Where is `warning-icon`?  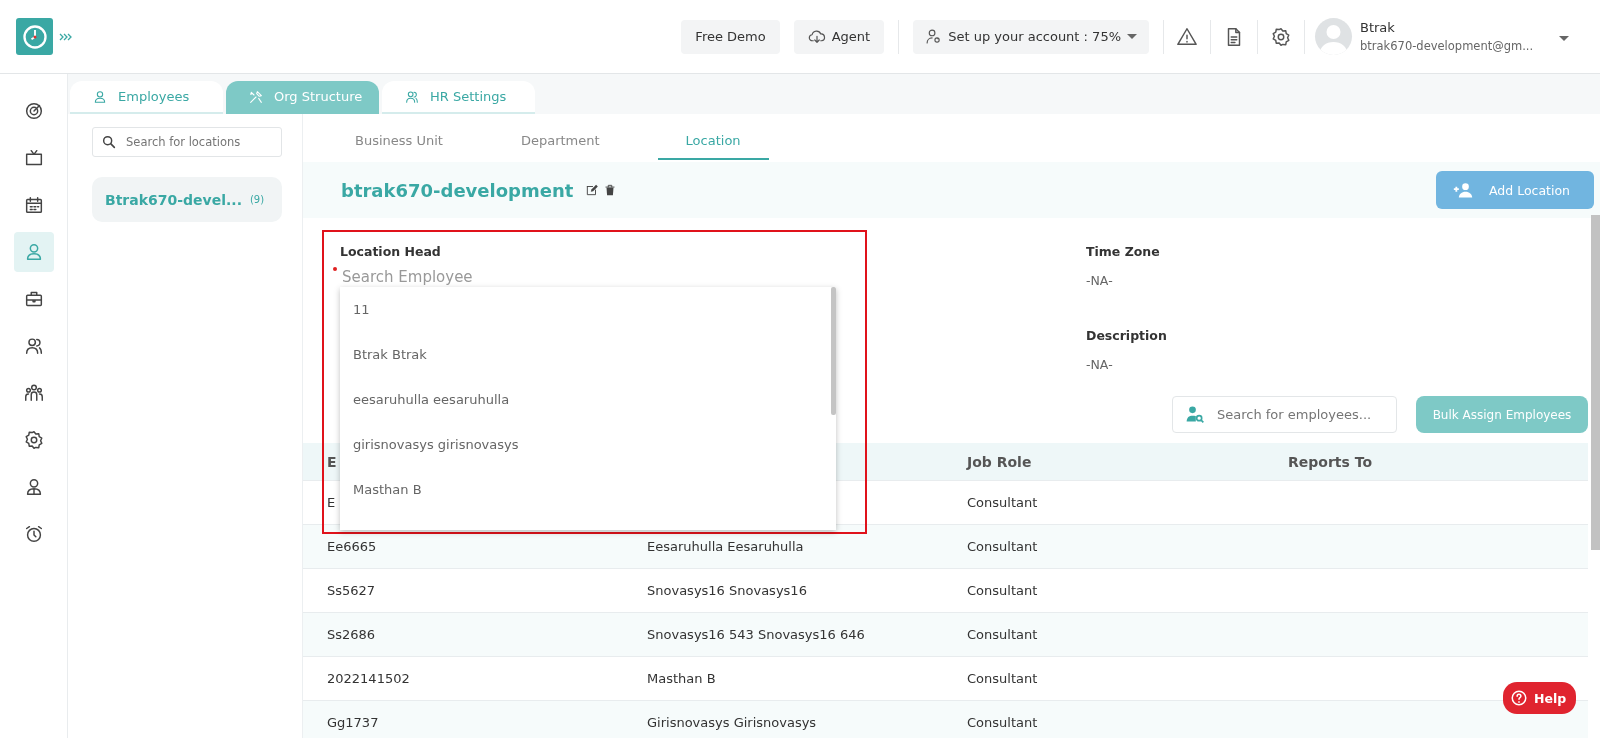
warning-icon is located at coordinates (1187, 36).